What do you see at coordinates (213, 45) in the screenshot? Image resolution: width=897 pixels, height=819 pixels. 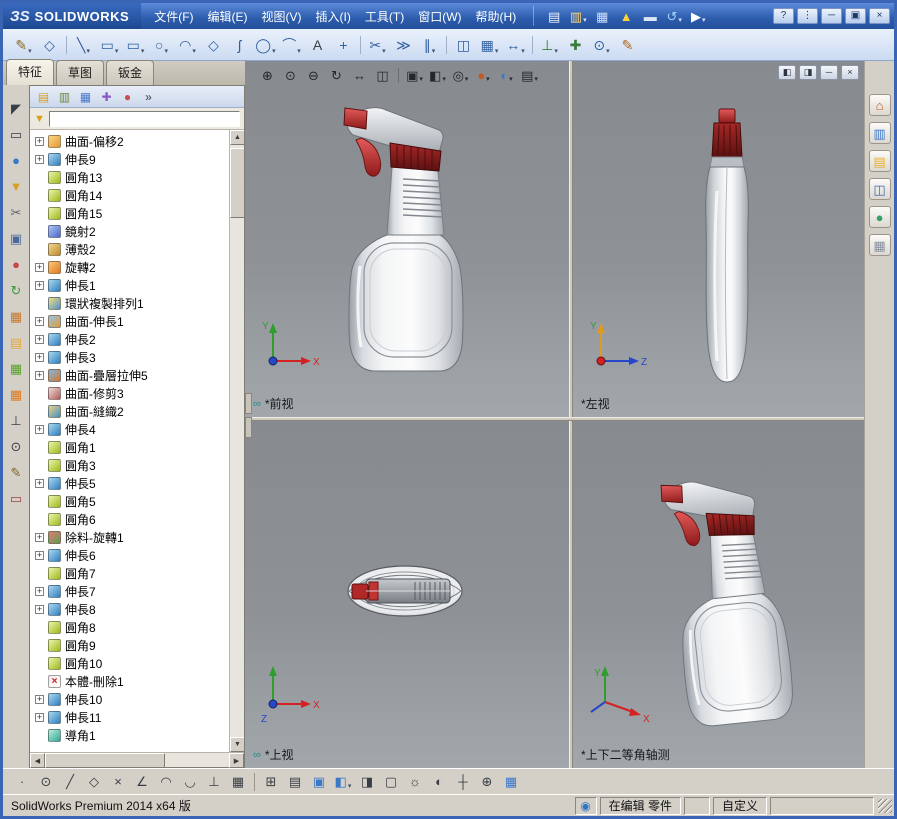 I see `polygon-icon: ◇` at bounding box center [213, 45].